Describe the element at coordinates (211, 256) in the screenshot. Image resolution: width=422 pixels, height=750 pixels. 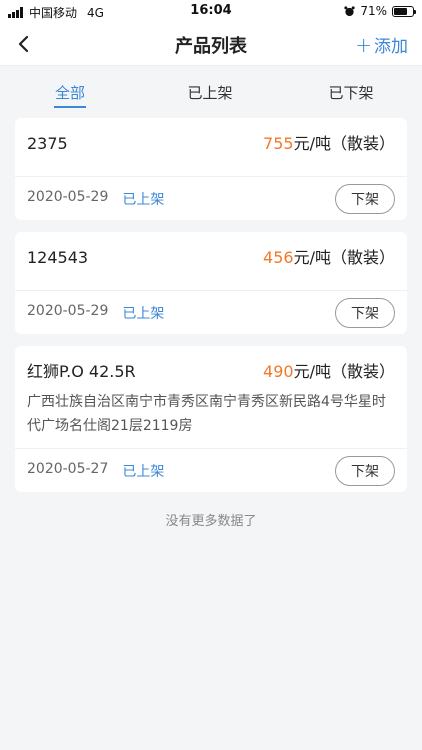
I see `product-row: 124543 456元/吨（散装）` at that location.